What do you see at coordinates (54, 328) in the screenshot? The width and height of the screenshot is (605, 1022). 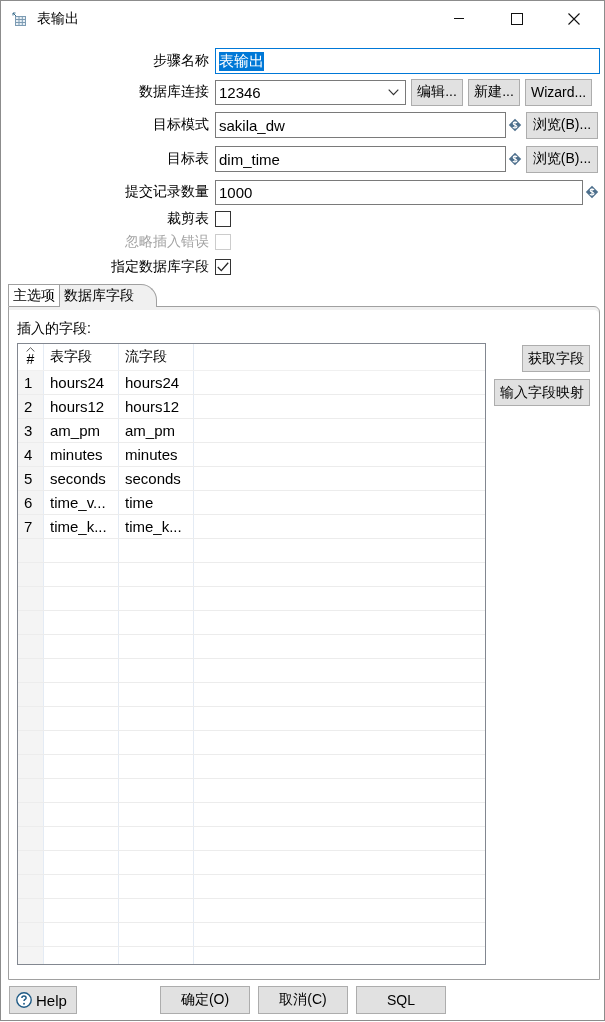 I see `section-label: 插入的字段:` at bounding box center [54, 328].